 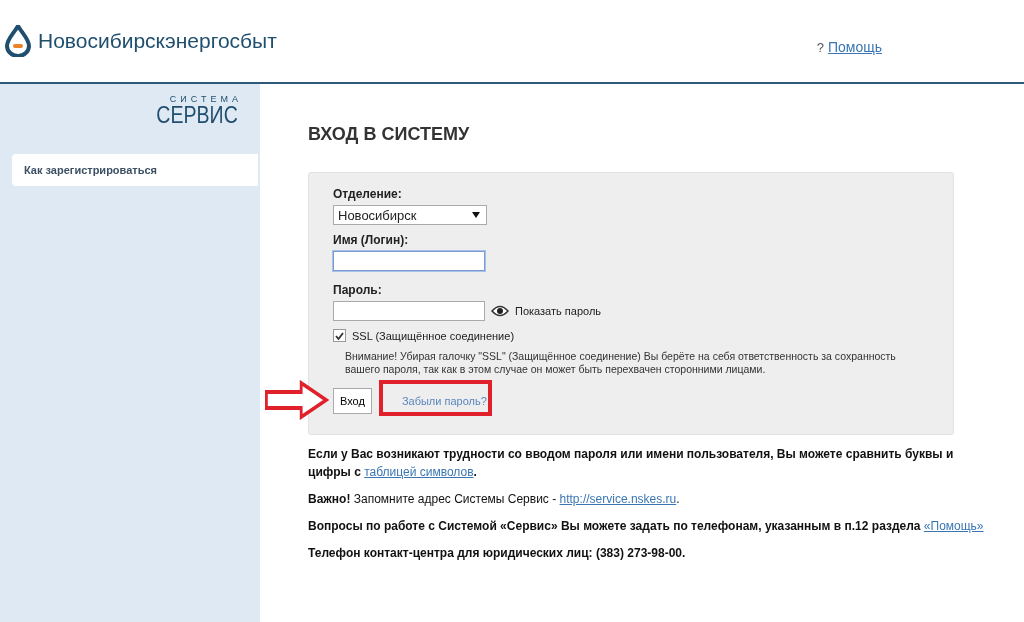 What do you see at coordinates (444, 401) in the screenshot?
I see `forgot-password-link: Забыли пароль?` at bounding box center [444, 401].